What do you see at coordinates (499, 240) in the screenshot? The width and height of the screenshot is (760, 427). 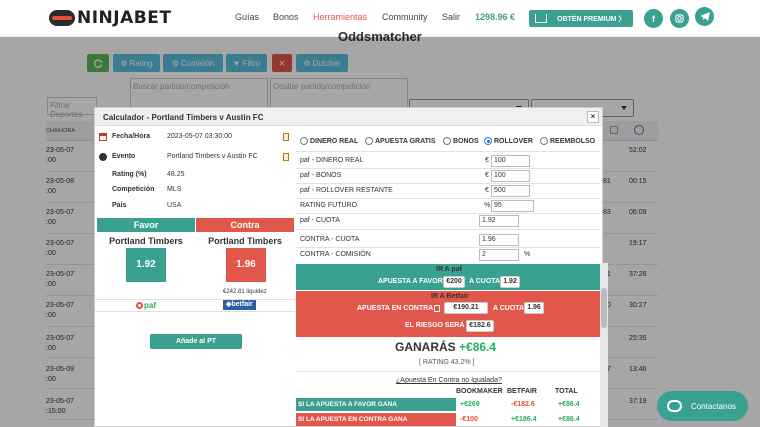 I see `field-contra-cuota-input: 1.96` at bounding box center [499, 240].